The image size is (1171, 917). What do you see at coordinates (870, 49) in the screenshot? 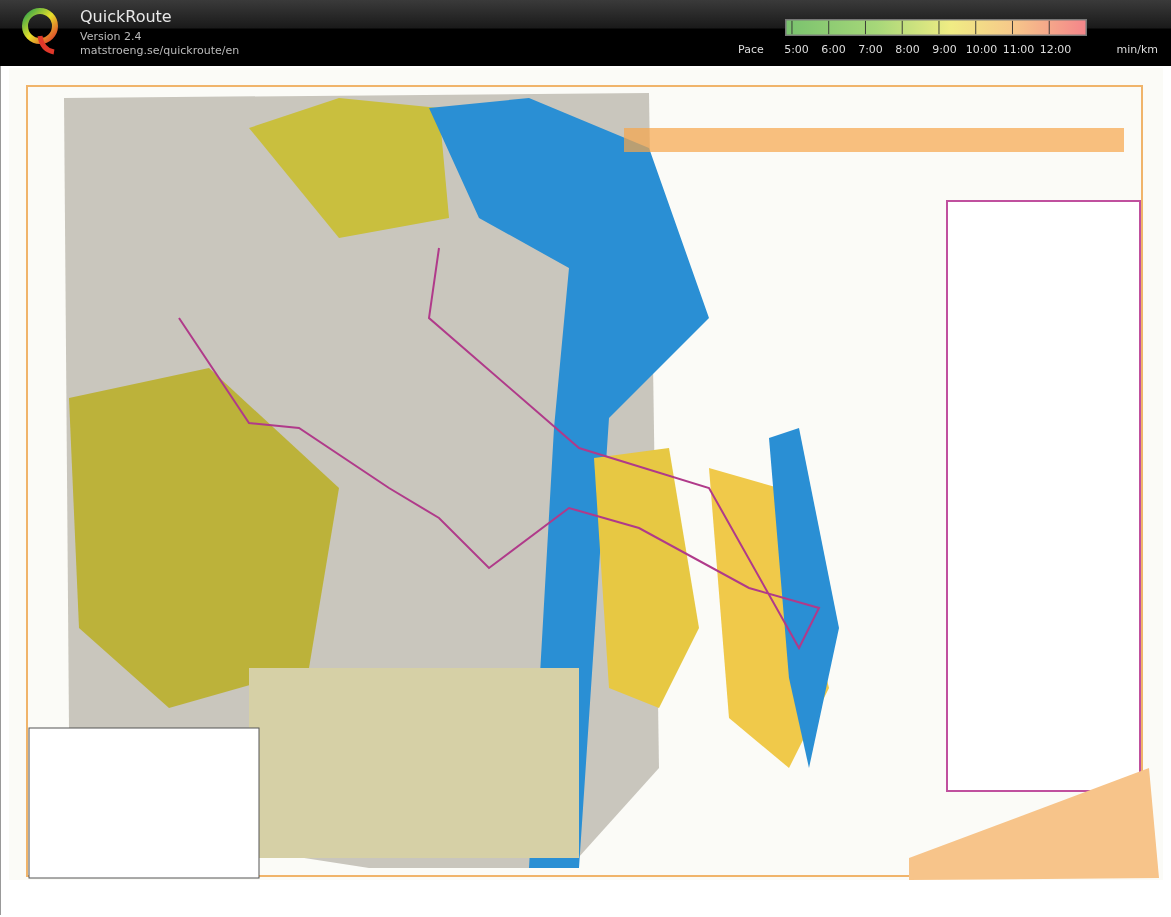
I see `pace-tick-label: 7:00` at bounding box center [870, 49].